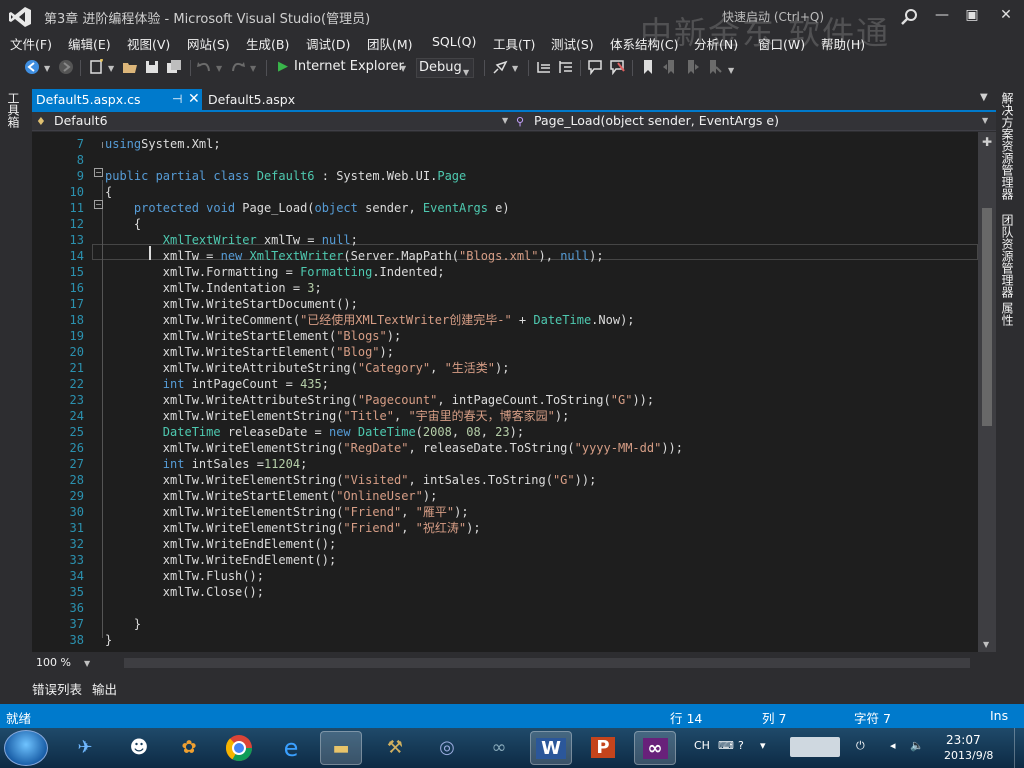  I want to click on tabs-overflow-chevron-icon: ▼, so click(984, 97).